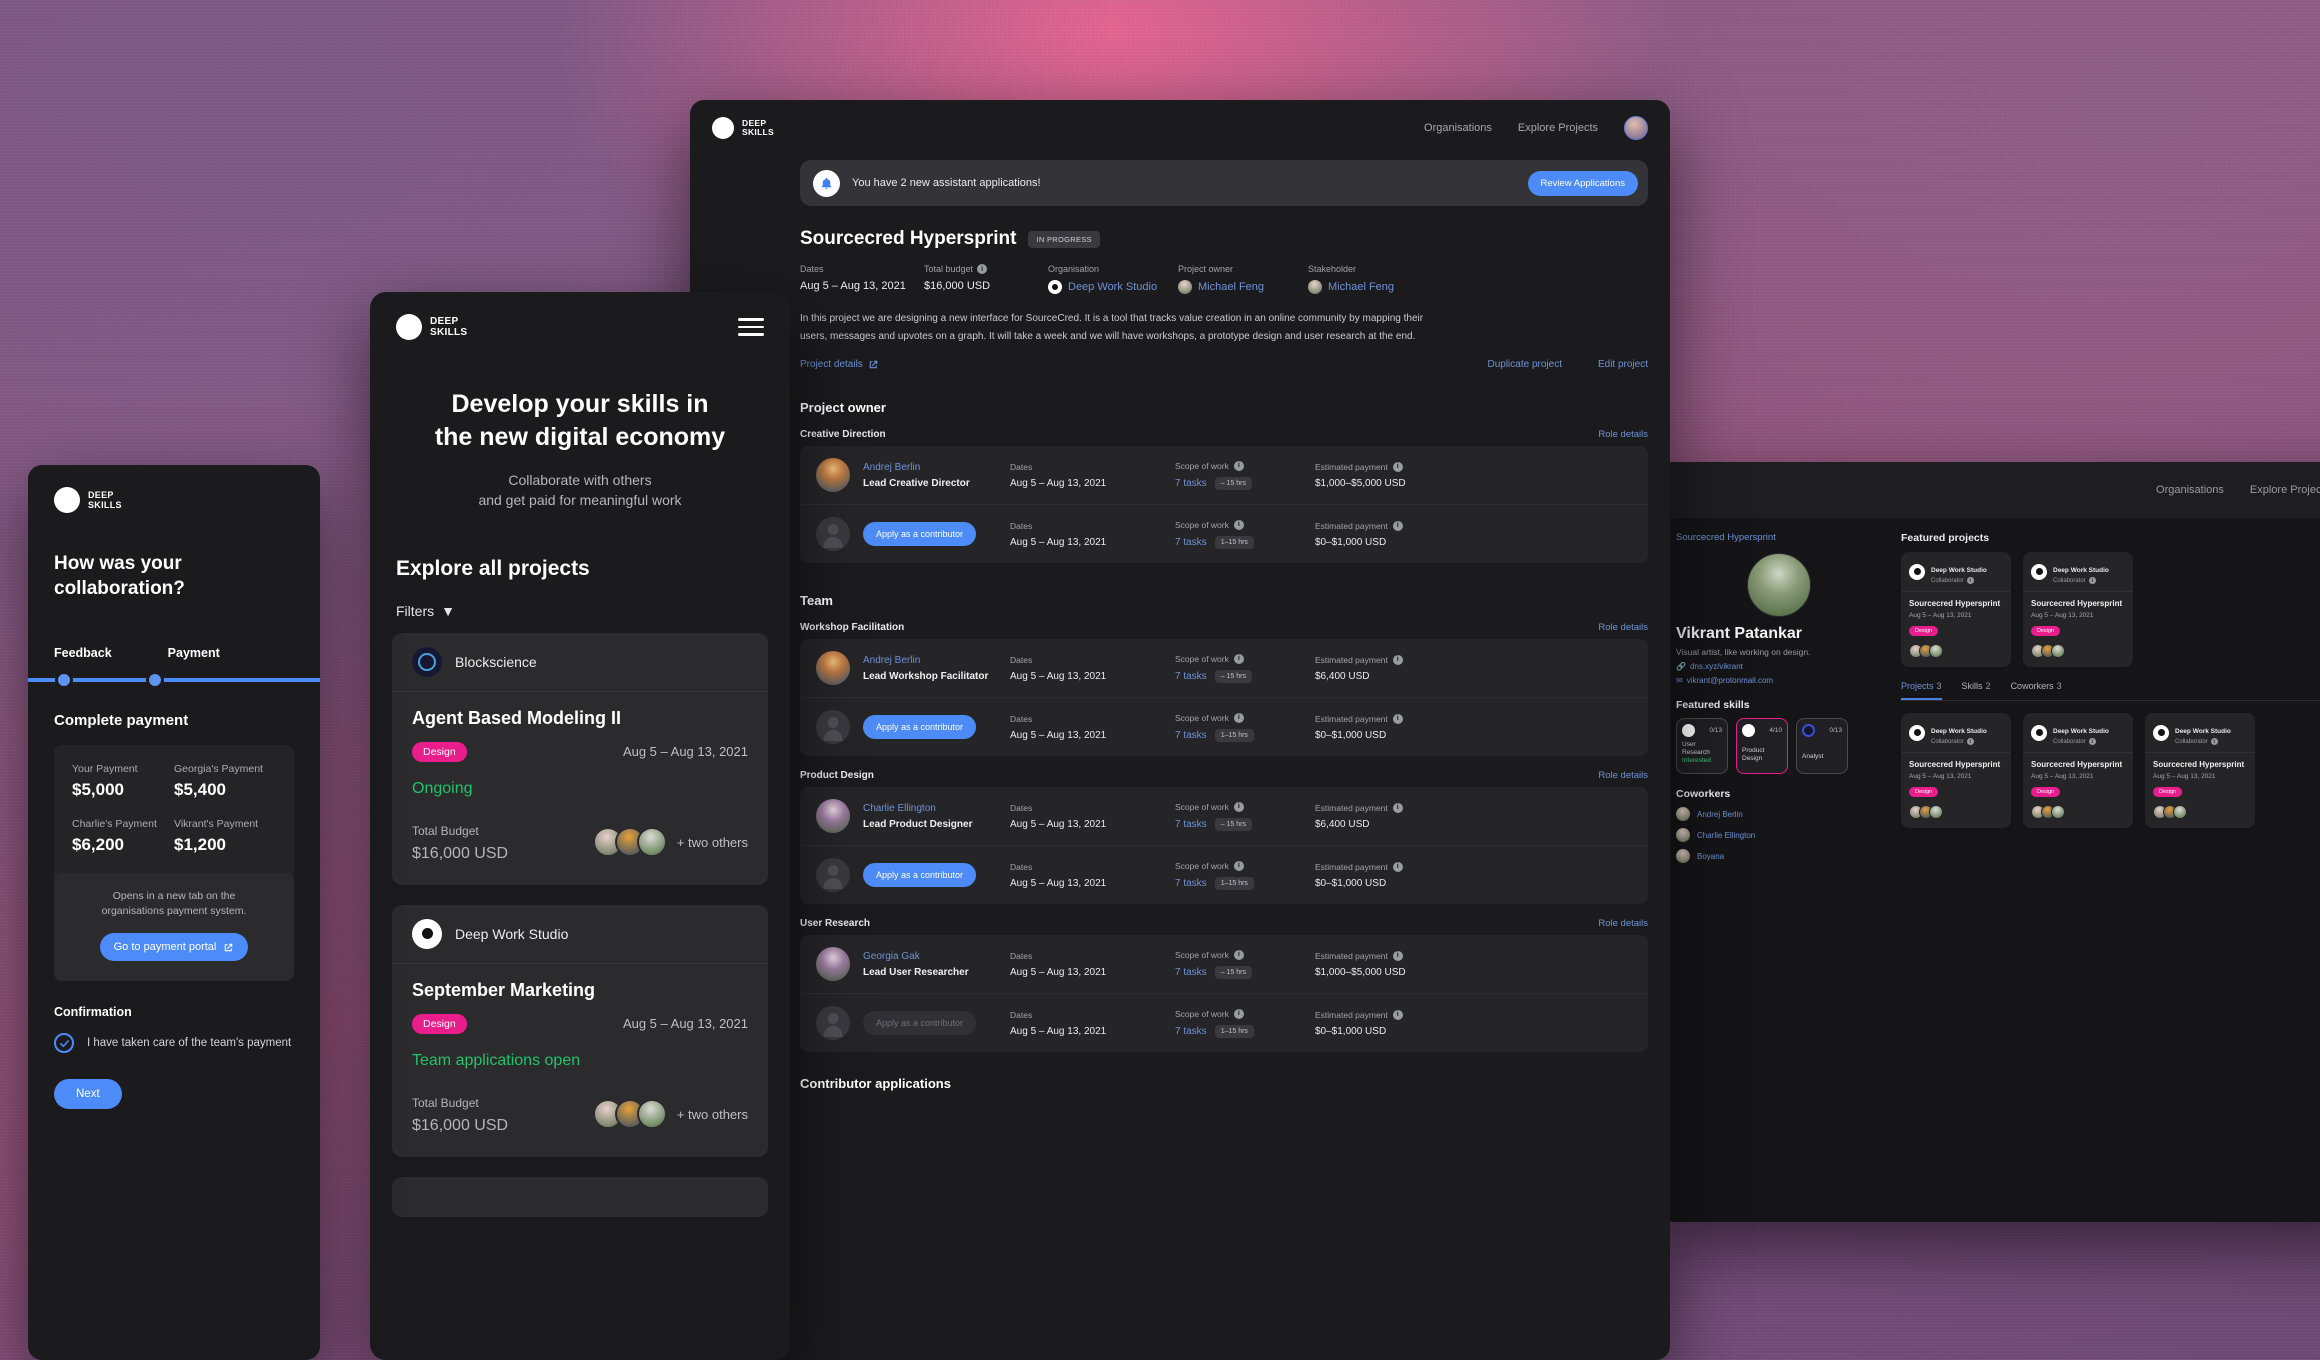  Describe the element at coordinates (1726, 835) in the screenshot. I see `coworker-name: Charlie Ellington` at that location.